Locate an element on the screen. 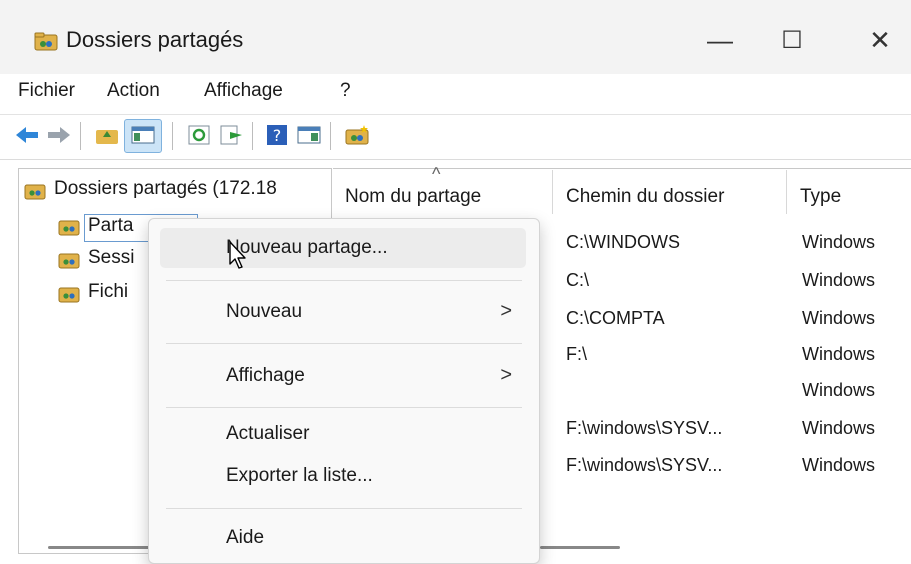  back-arrow-icon is located at coordinates (27, 135).